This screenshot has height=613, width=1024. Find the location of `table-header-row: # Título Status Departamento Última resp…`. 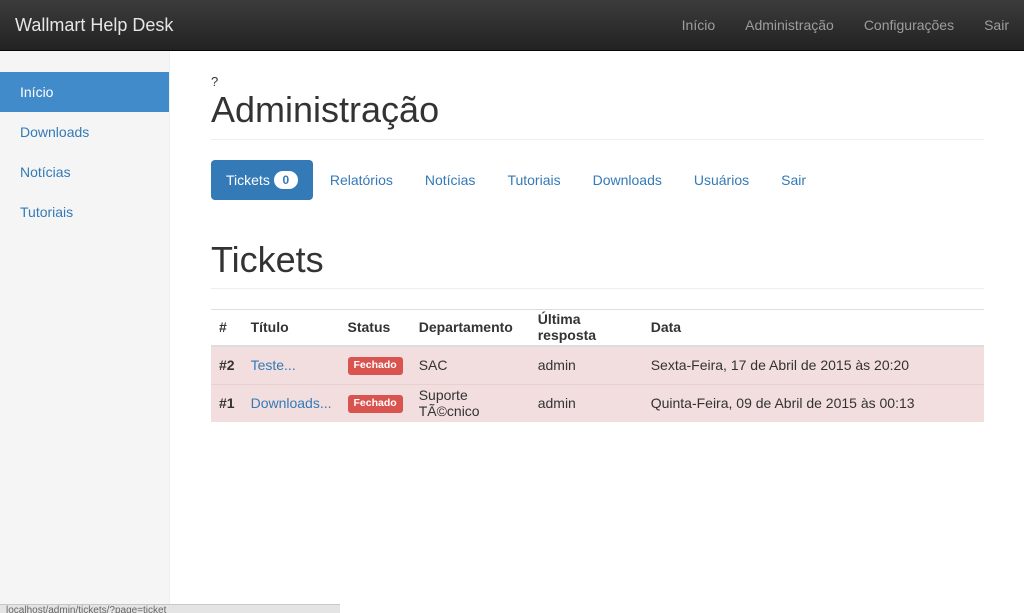

table-header-row: # Título Status Departamento Última resp… is located at coordinates (597, 328).